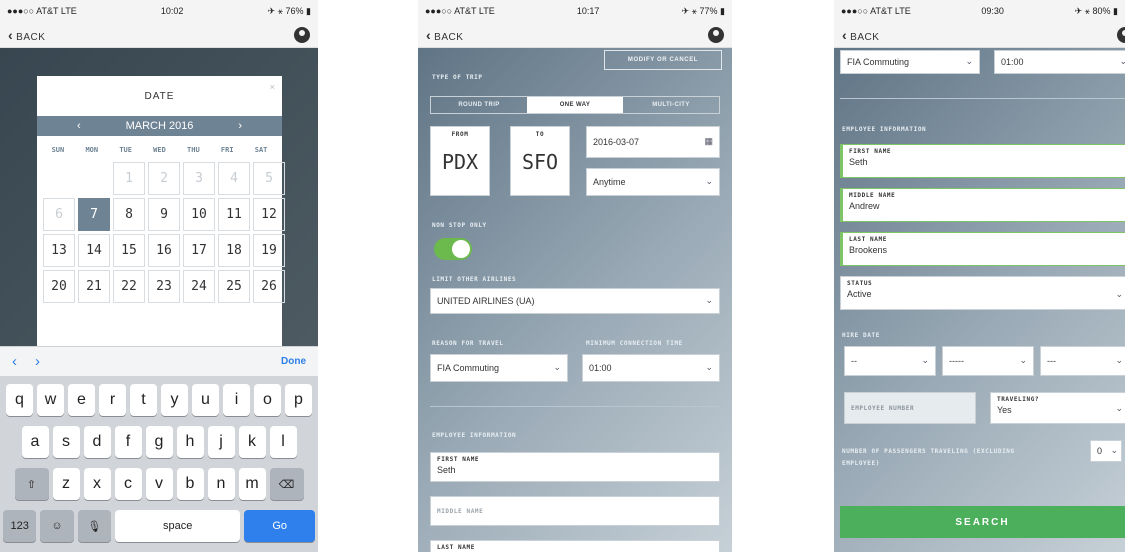 This screenshot has height=552, width=1125. What do you see at coordinates (269, 286) in the screenshot?
I see `calendar-day: 26` at bounding box center [269, 286].